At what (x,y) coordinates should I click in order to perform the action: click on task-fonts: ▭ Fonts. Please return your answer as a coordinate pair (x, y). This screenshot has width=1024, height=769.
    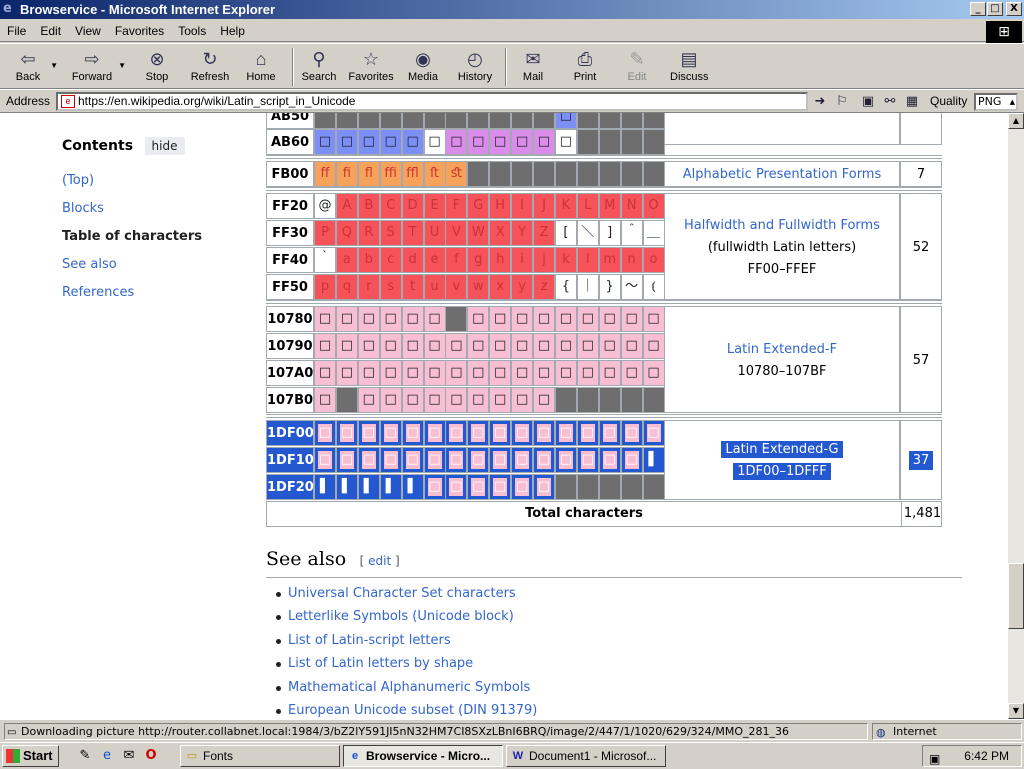
    Looking at the image, I should click on (260, 756).